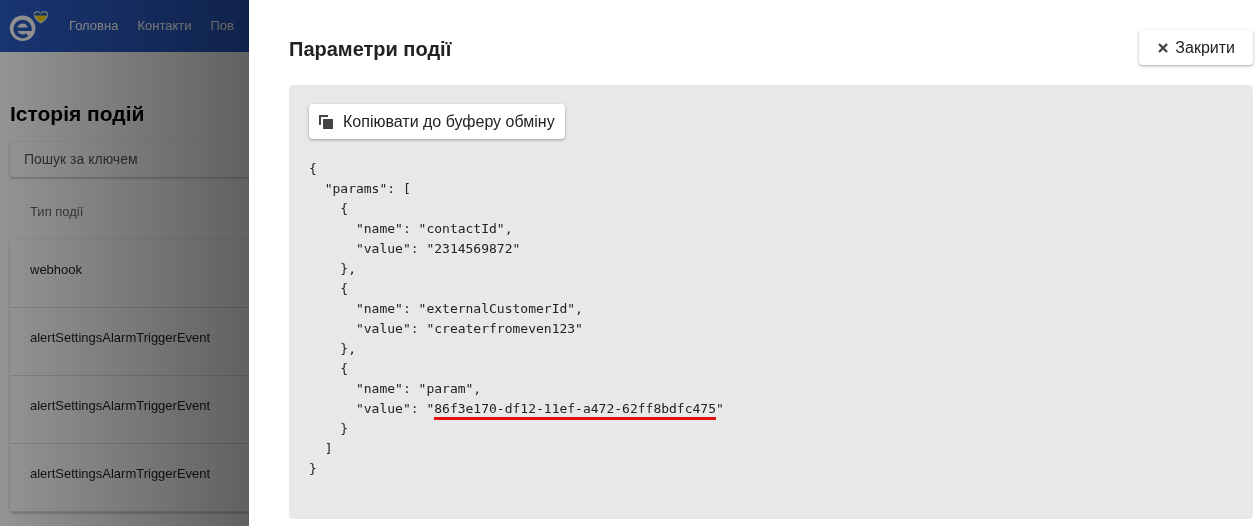 The image size is (1260, 526). I want to click on code-line: "value": "2314569872", so click(438, 249).